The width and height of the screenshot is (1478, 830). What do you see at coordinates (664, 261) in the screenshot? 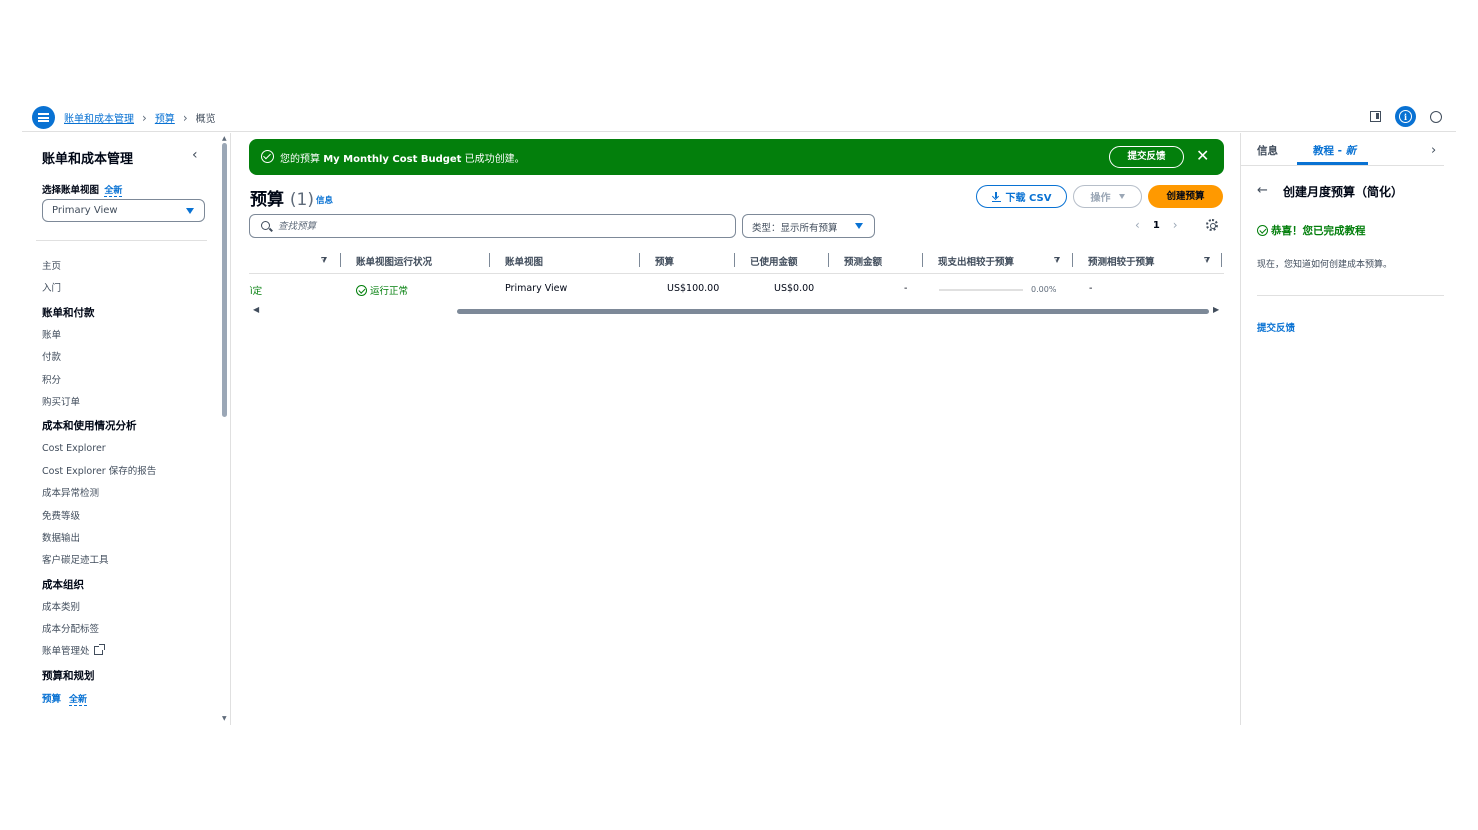
I see `column-header-budget: 预算` at bounding box center [664, 261].